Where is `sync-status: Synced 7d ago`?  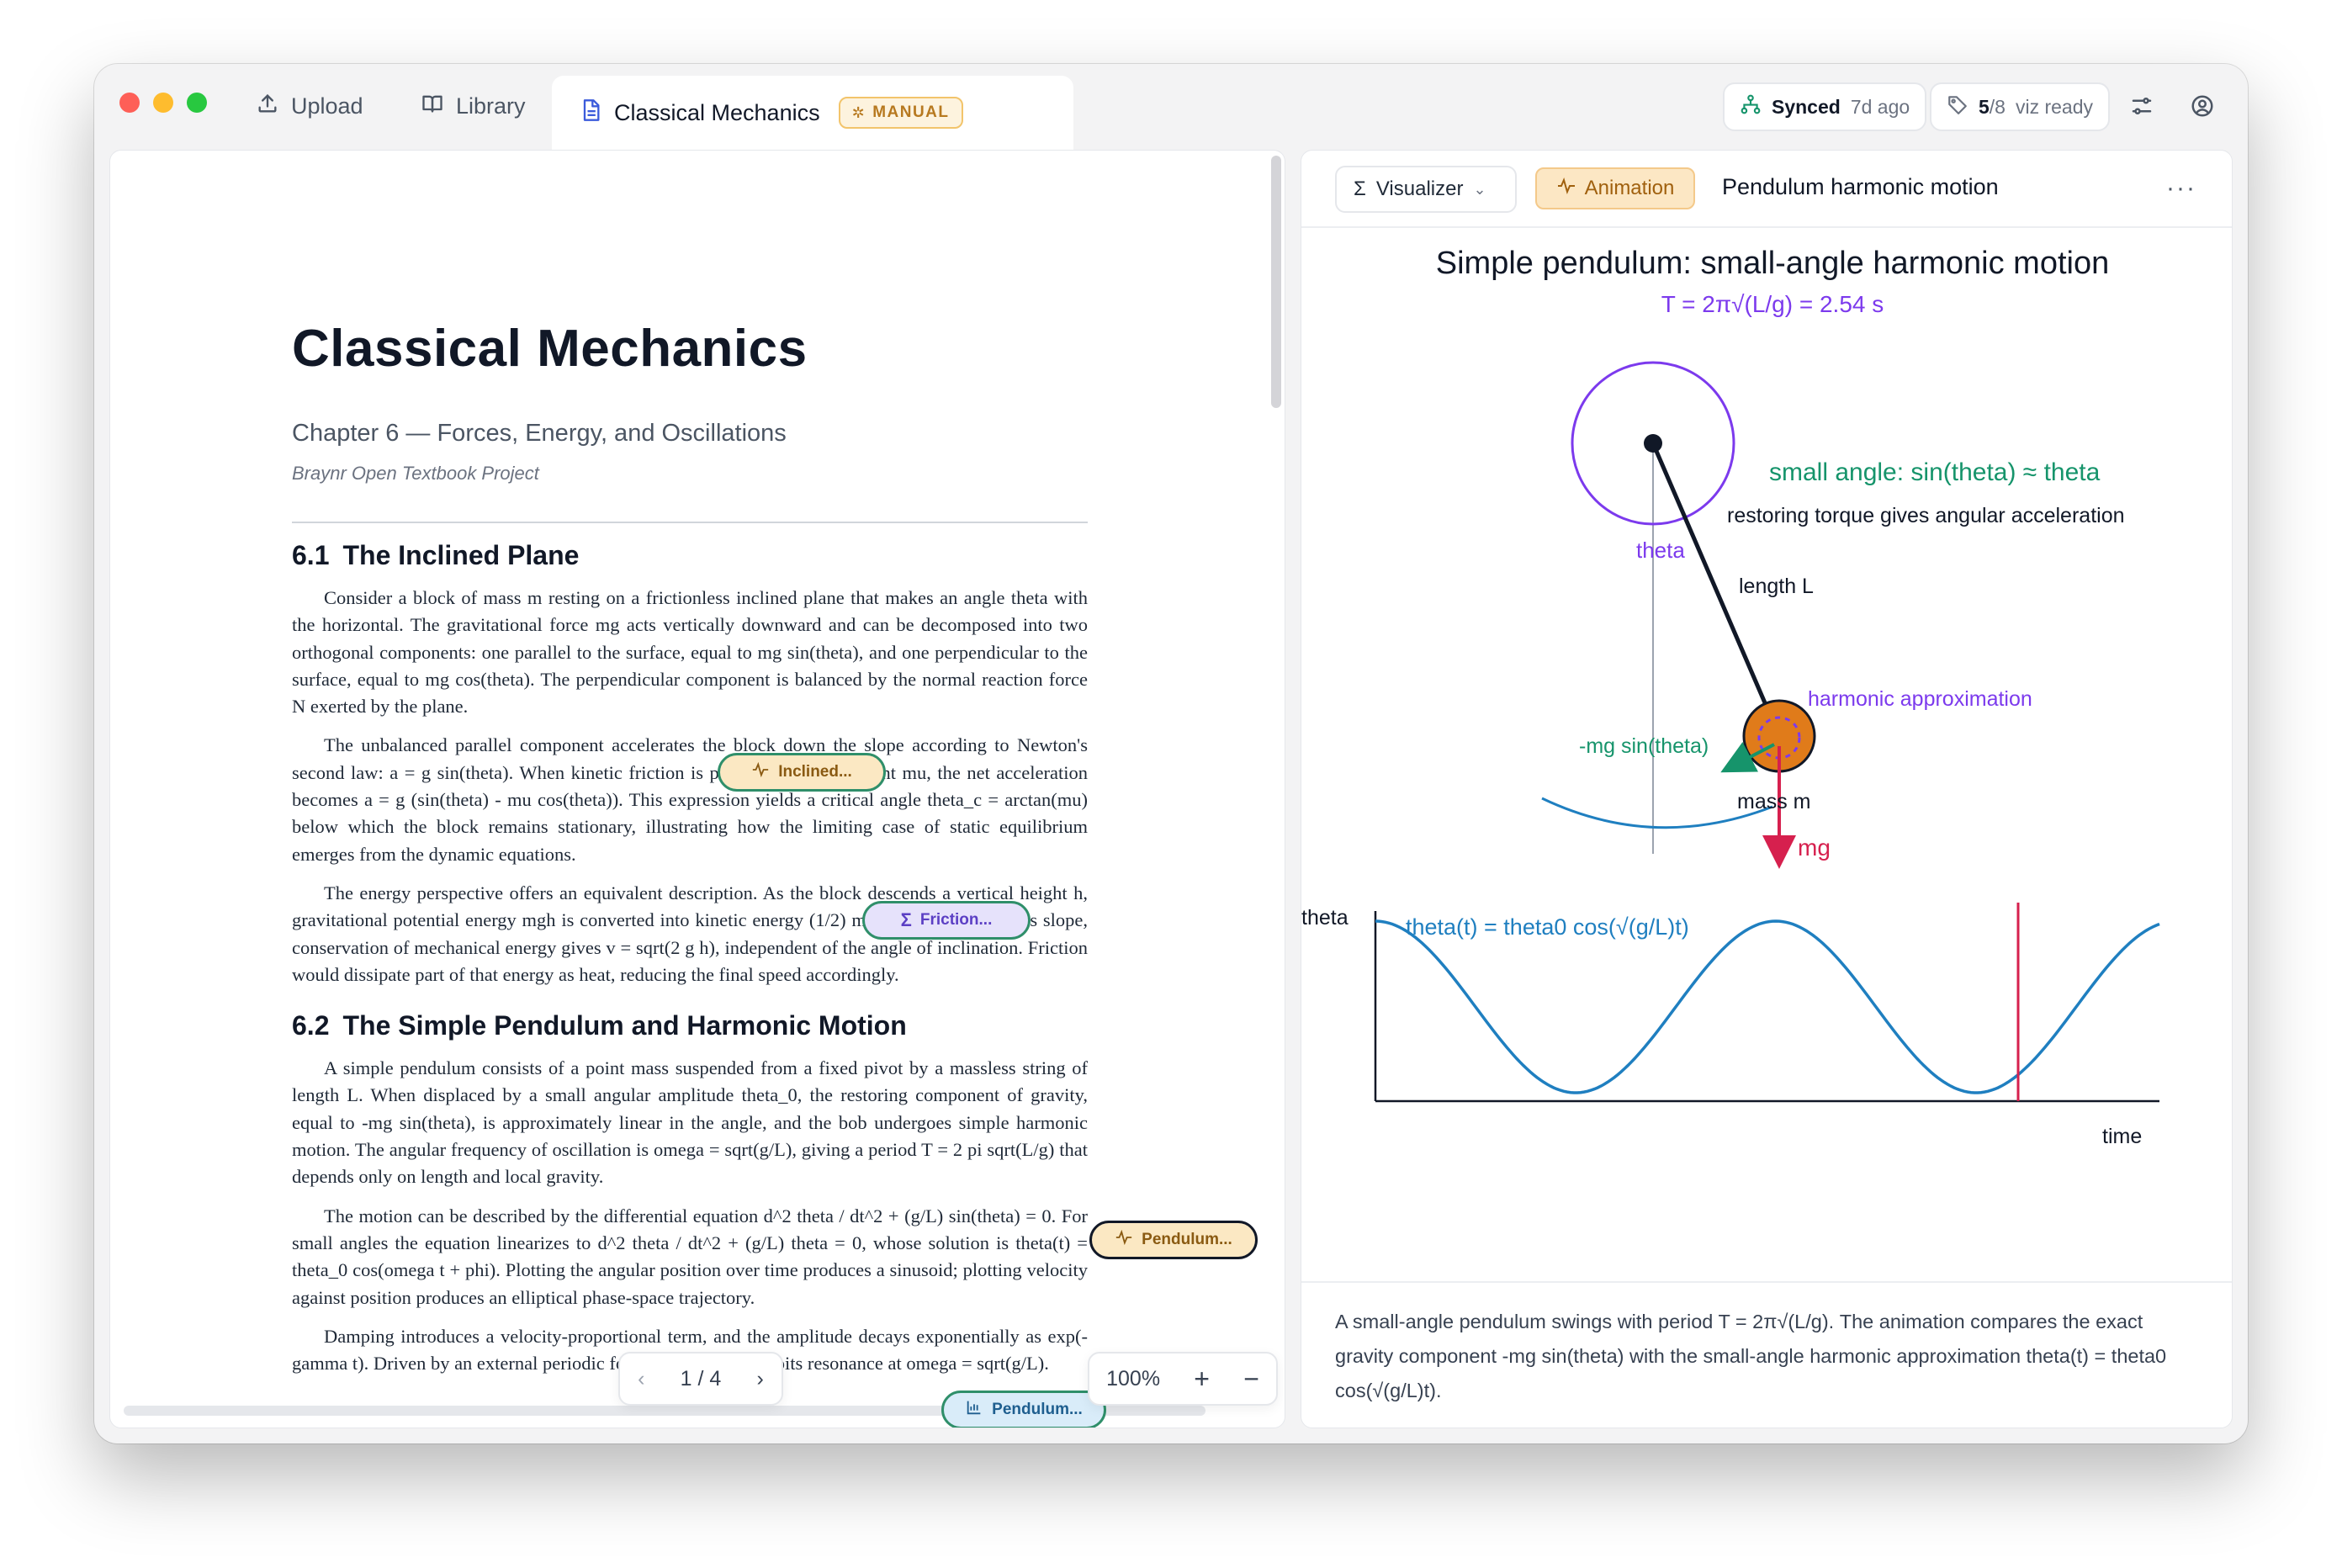
sync-status: Synced 7d ago is located at coordinates (1825, 106).